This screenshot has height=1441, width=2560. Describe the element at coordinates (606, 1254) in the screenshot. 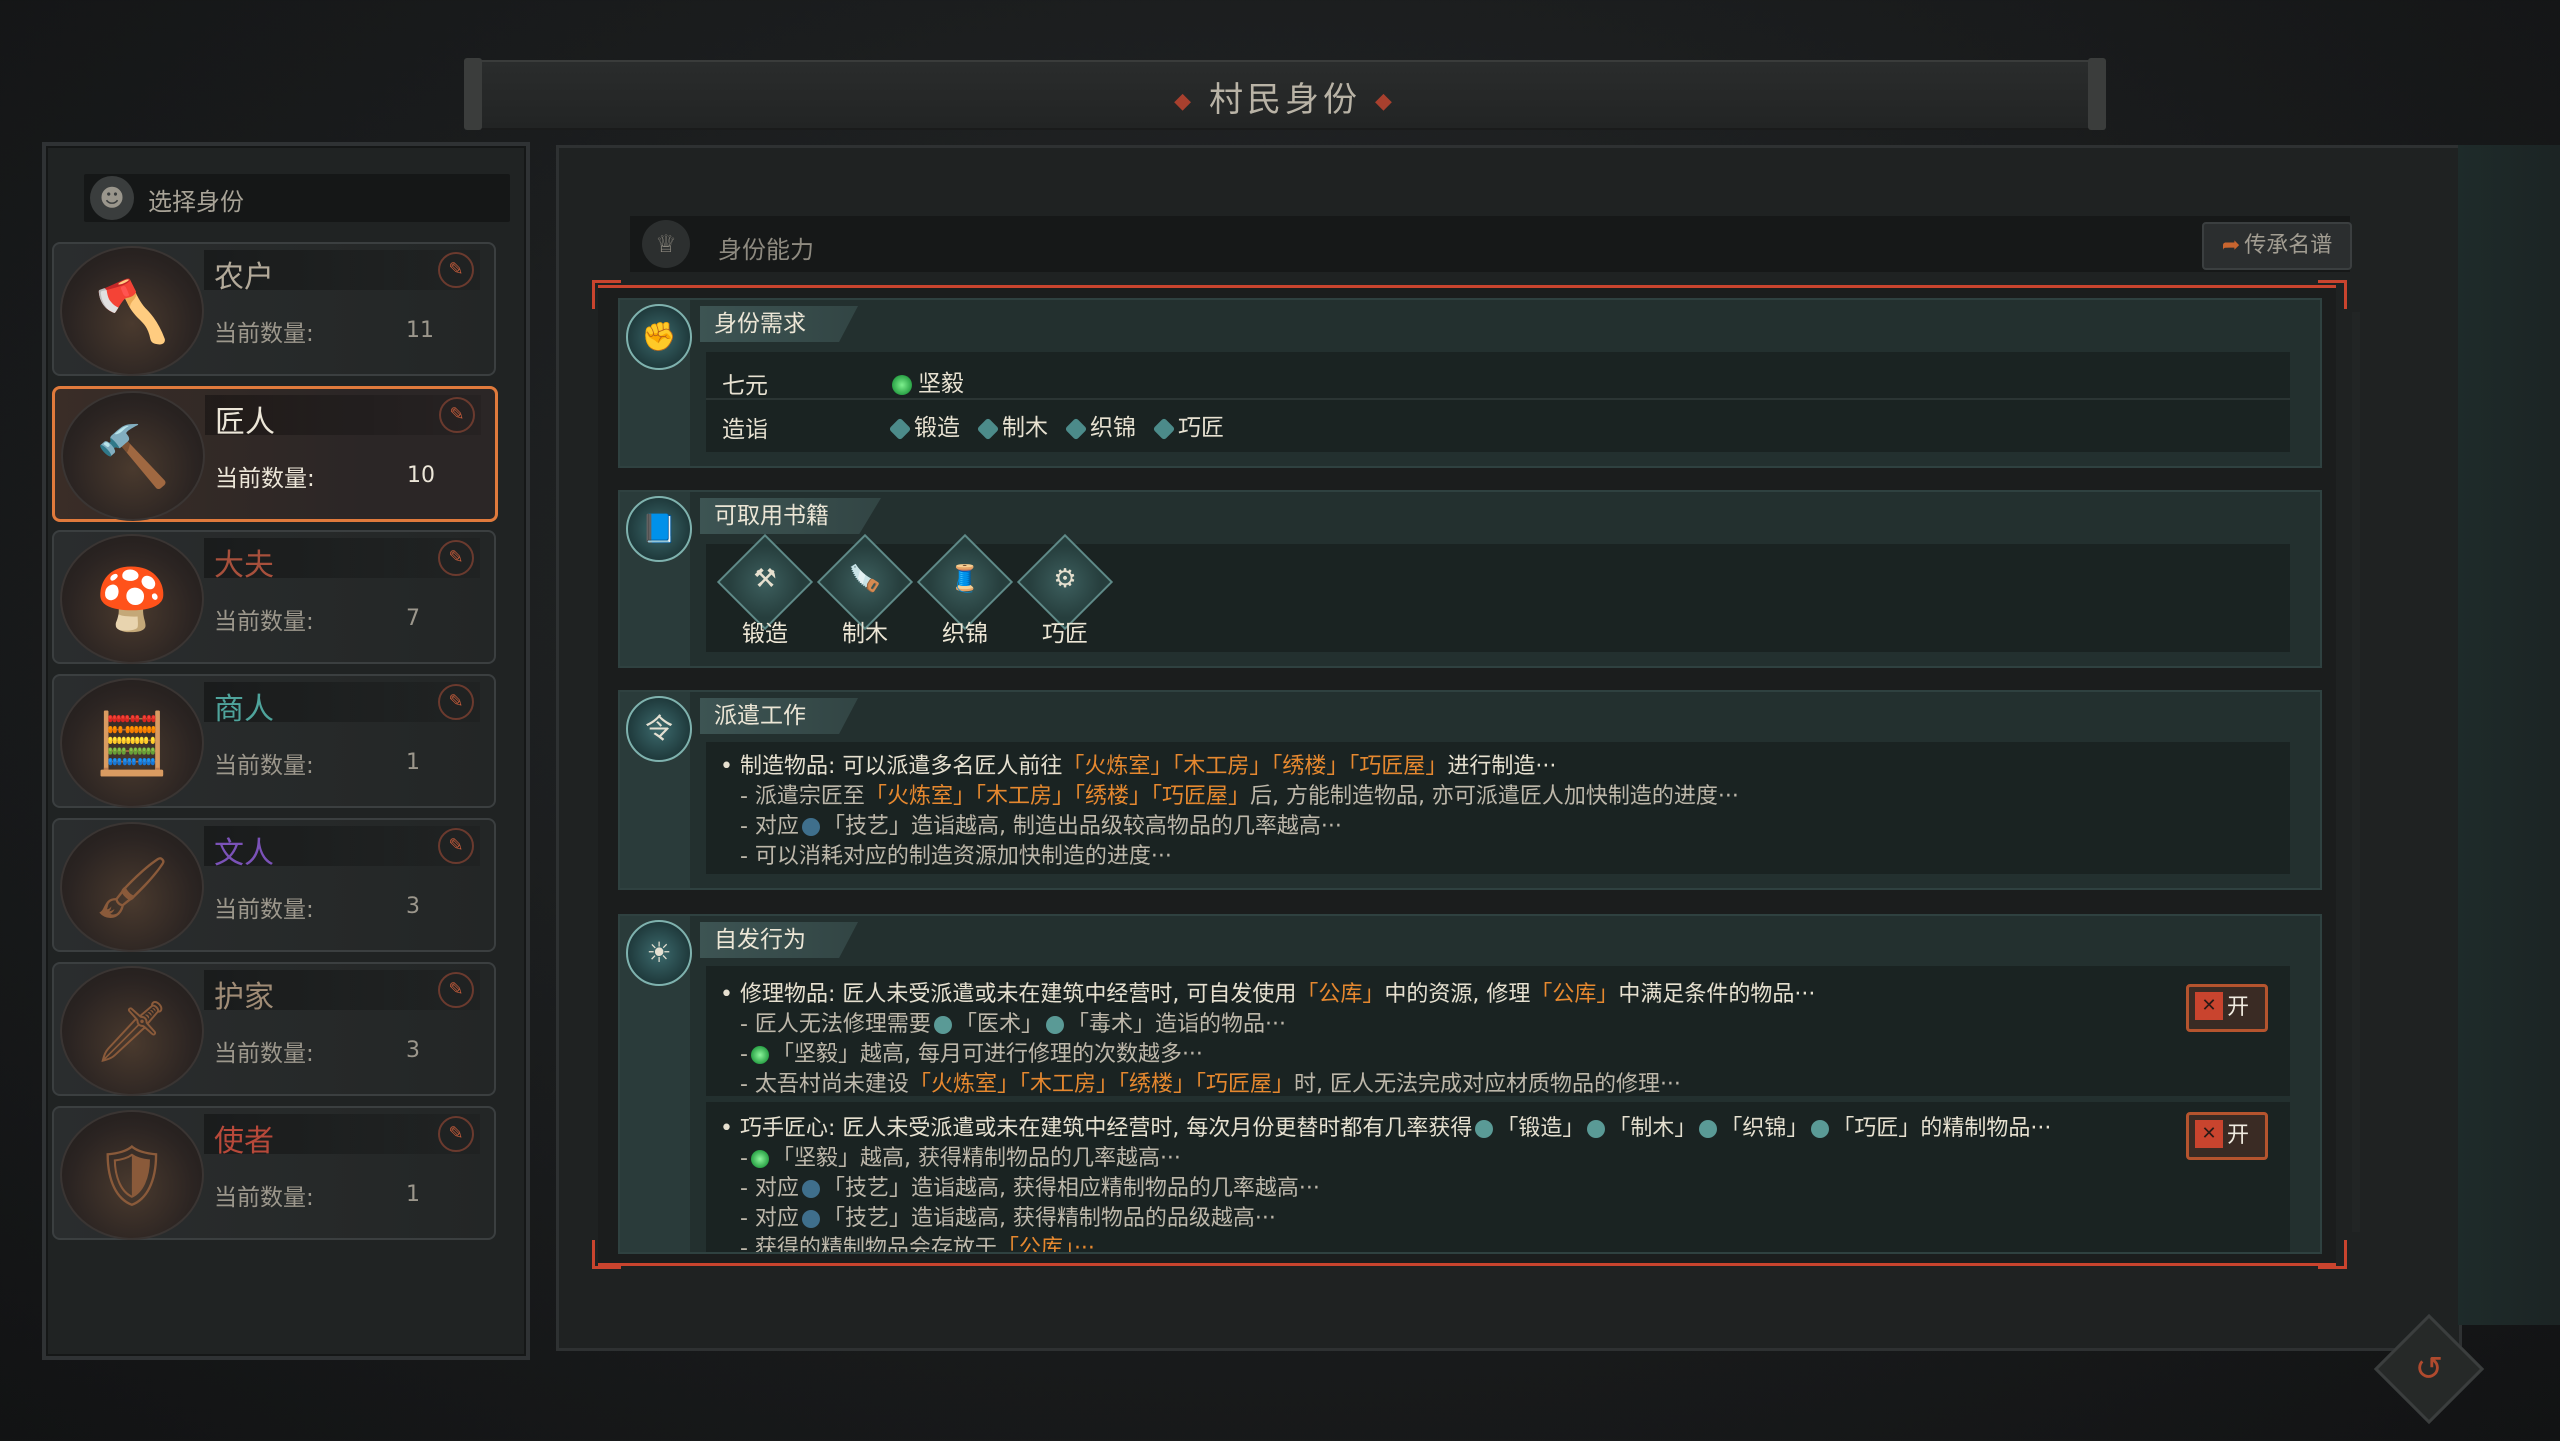

I see `frame-corner-bl` at that location.